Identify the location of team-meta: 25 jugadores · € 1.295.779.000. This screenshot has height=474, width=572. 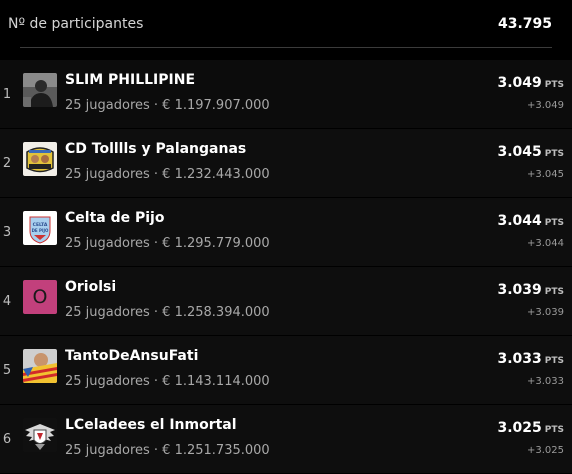
(167, 243).